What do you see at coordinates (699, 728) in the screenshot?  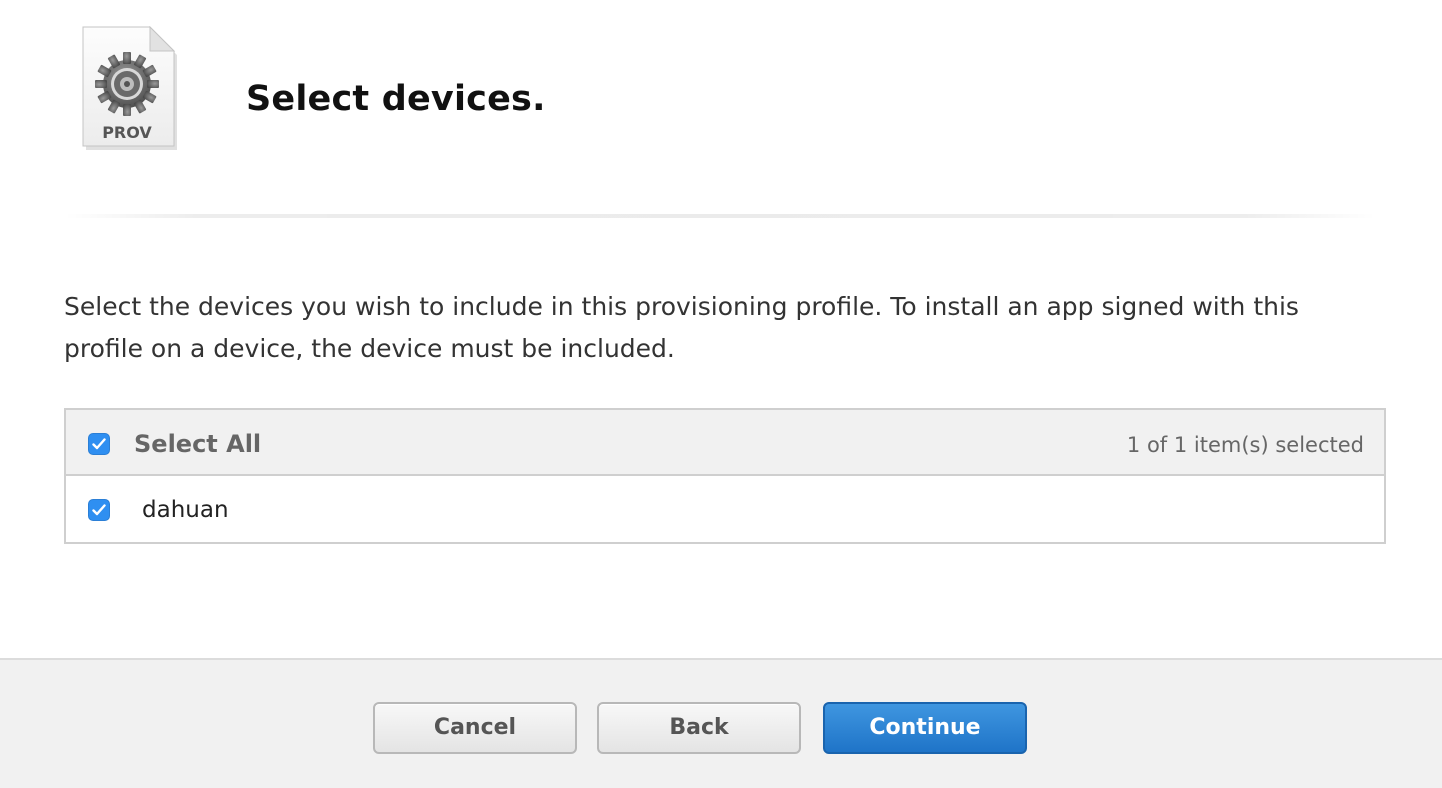 I see `back-button: Back` at bounding box center [699, 728].